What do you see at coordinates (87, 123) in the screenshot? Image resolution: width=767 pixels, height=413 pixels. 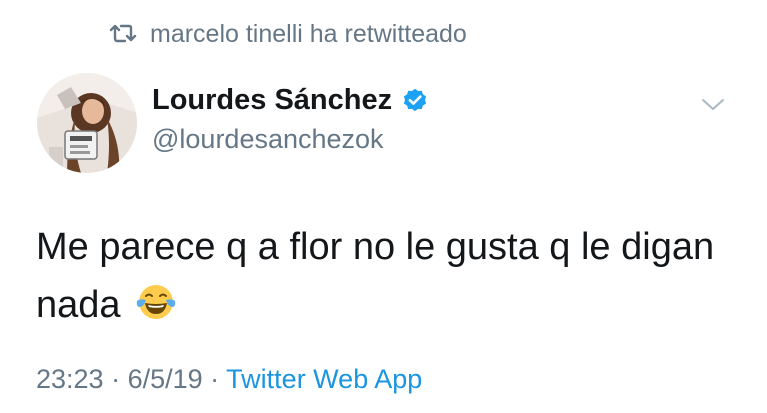 I see `avatar` at bounding box center [87, 123].